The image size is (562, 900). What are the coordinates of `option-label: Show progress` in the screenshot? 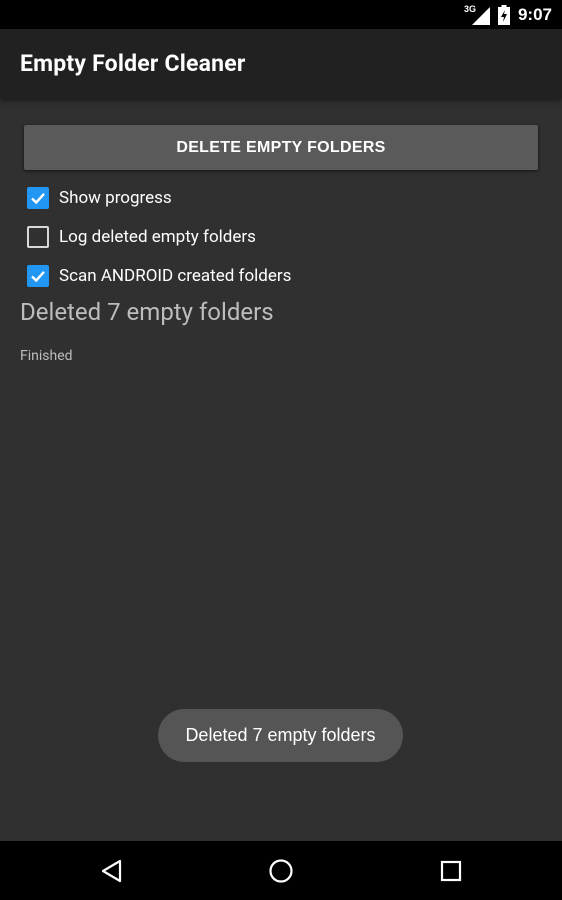 It's located at (115, 198).